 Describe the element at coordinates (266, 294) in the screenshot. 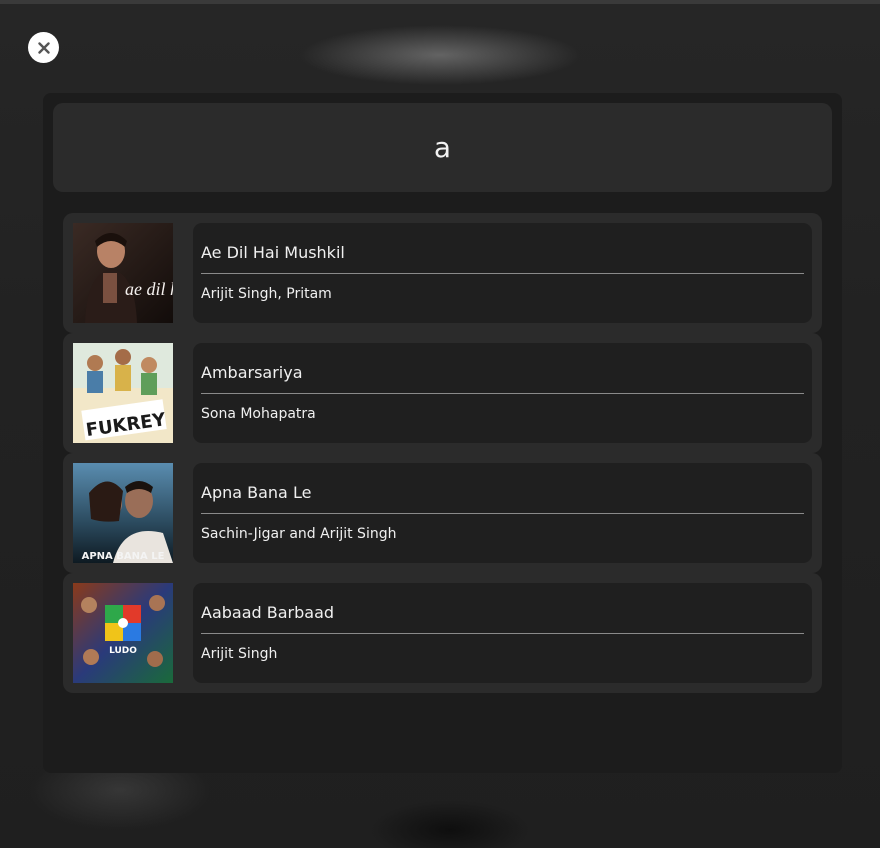

I see `song-artist: Arijit Singh, Pritam` at that location.